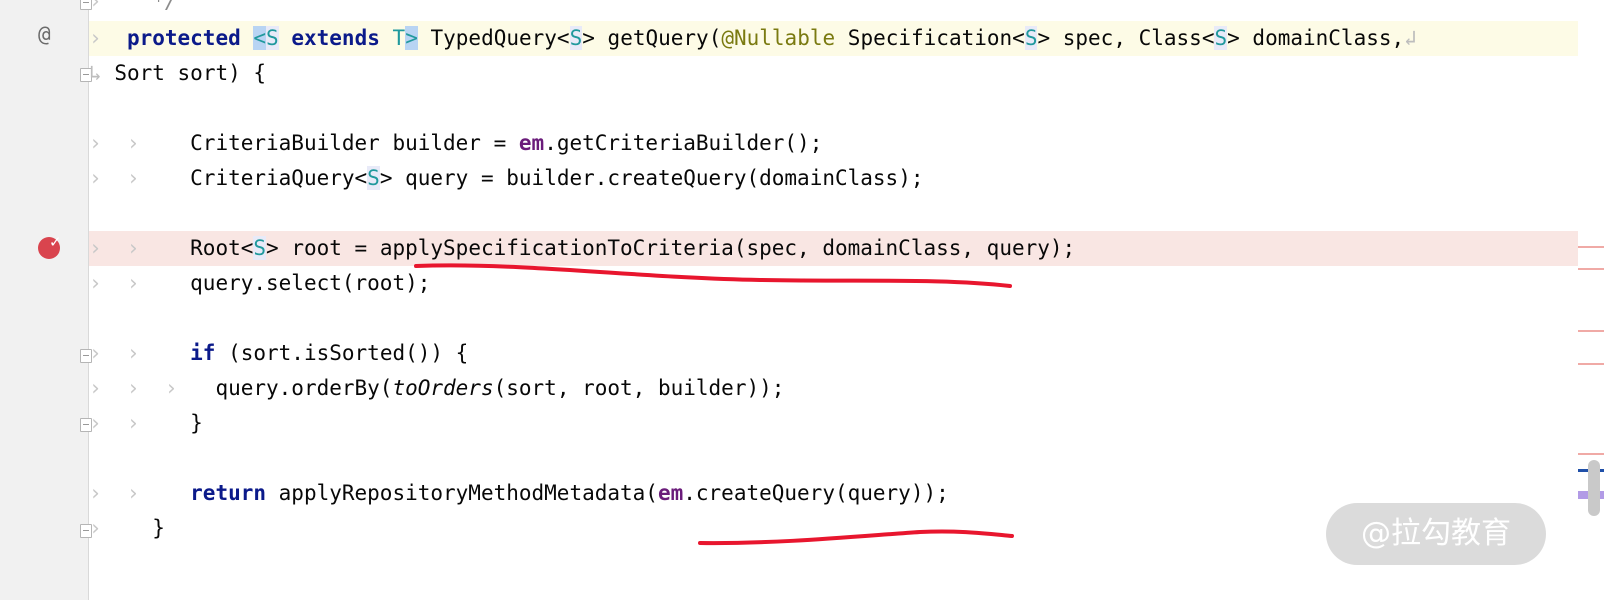  Describe the element at coordinates (146, 423) in the screenshot. I see `code-line: › › }` at that location.